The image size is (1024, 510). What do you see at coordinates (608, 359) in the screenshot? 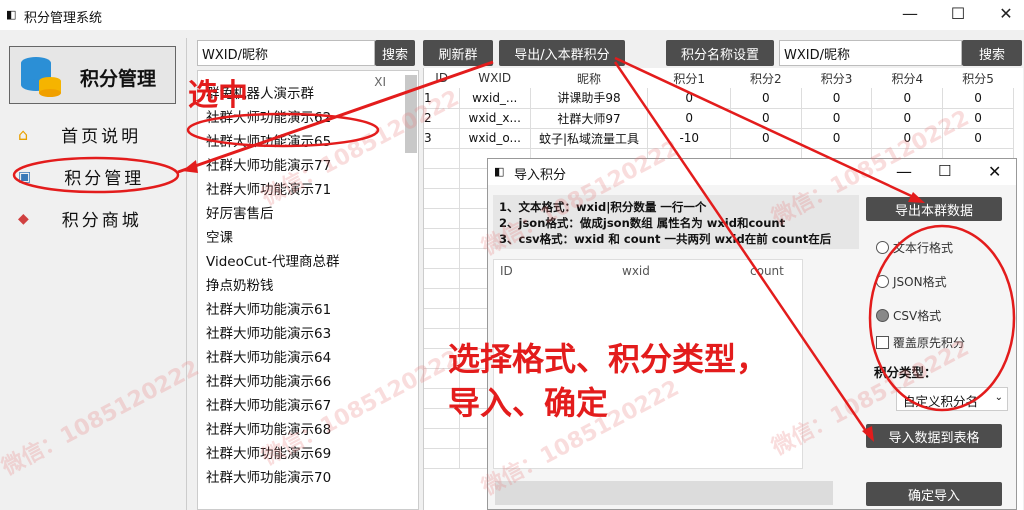
I see `annotation-instruction-1: 选择格式、积分类型，` at bounding box center [608, 359].